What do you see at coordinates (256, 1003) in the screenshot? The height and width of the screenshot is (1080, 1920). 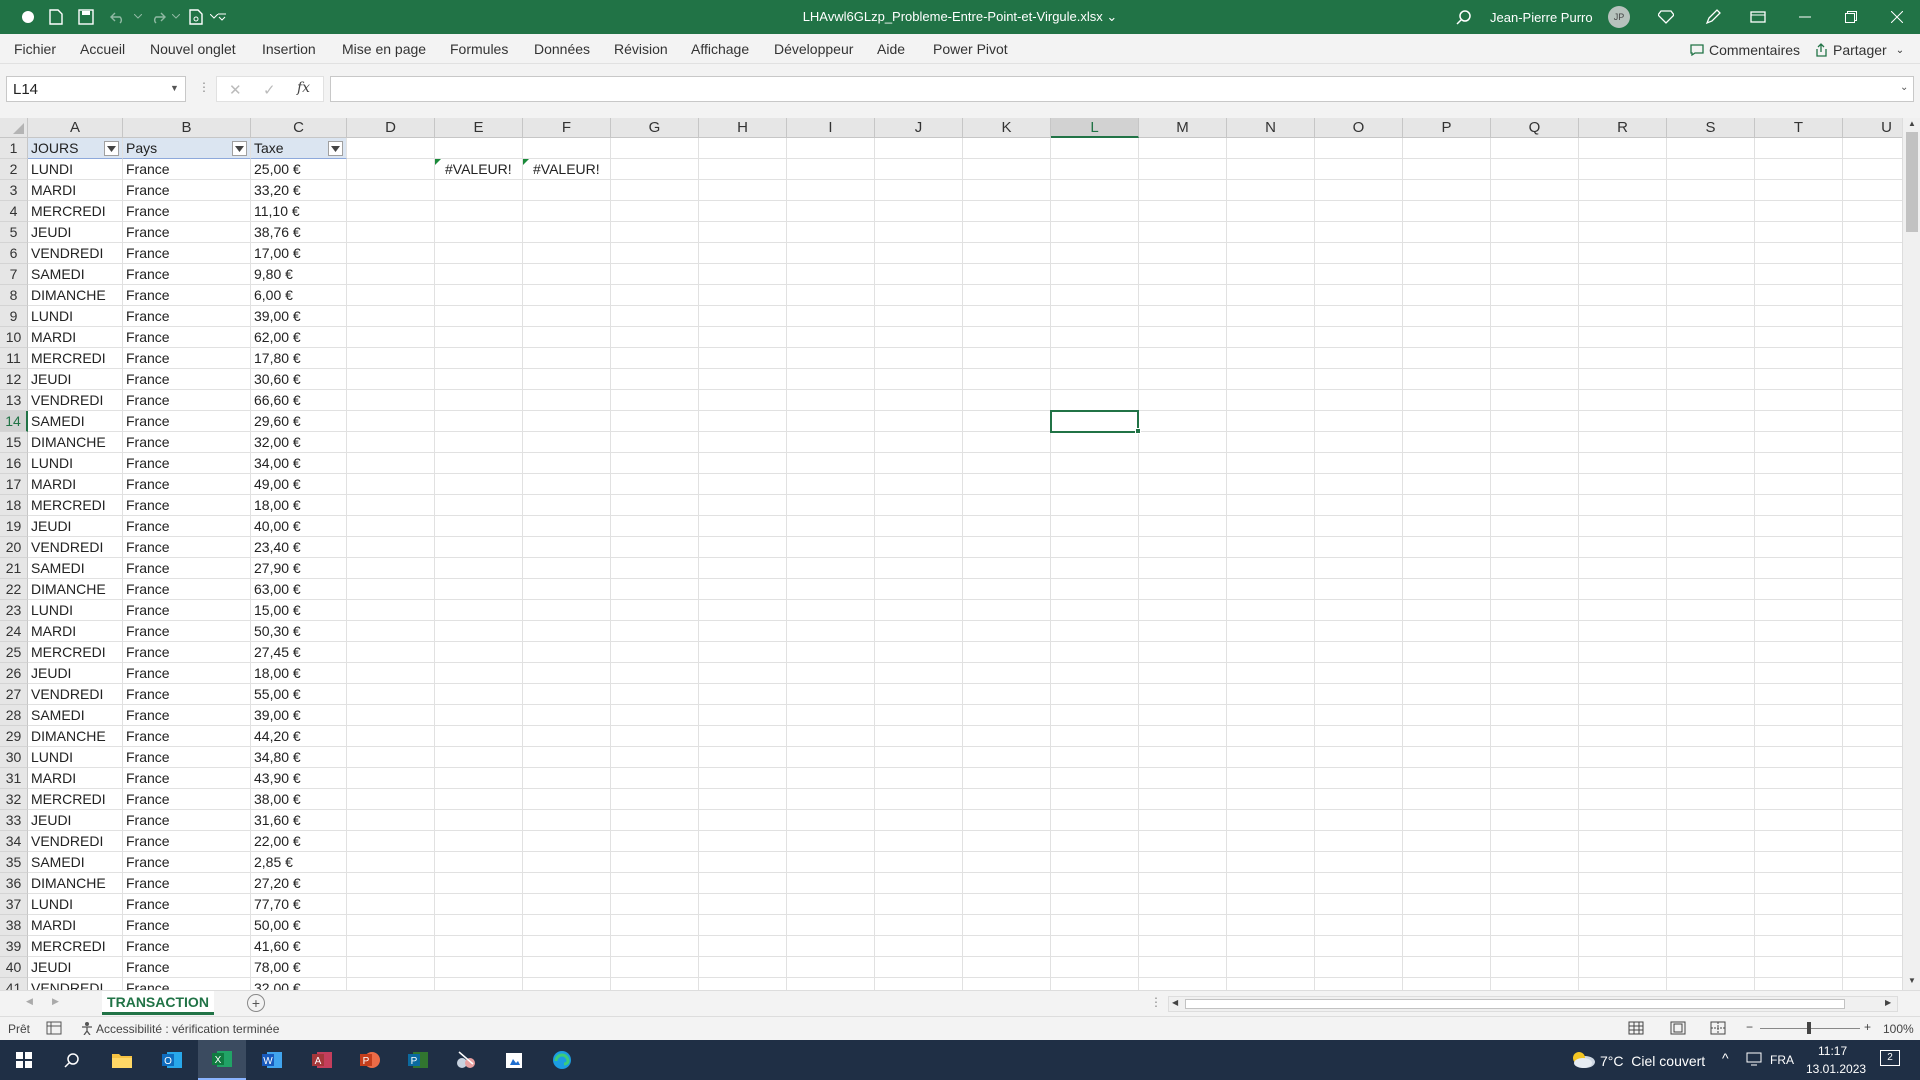 I see `add-sheet-button: +` at bounding box center [256, 1003].